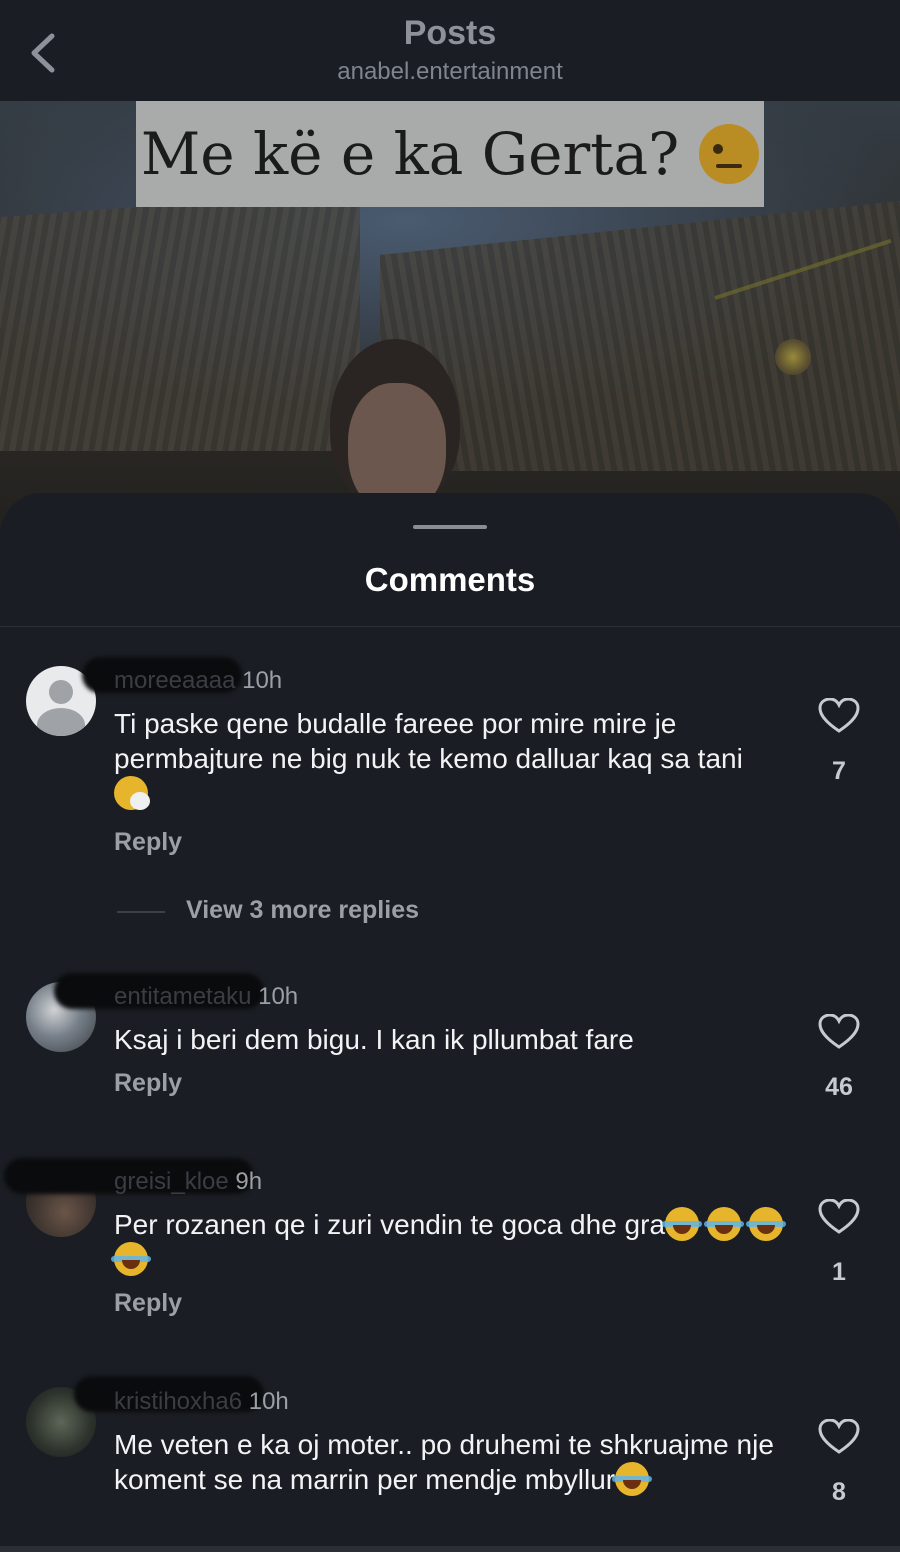 The height and width of the screenshot is (1552, 900). I want to click on view-more-replies-button: View 3 more replies, so click(302, 910).